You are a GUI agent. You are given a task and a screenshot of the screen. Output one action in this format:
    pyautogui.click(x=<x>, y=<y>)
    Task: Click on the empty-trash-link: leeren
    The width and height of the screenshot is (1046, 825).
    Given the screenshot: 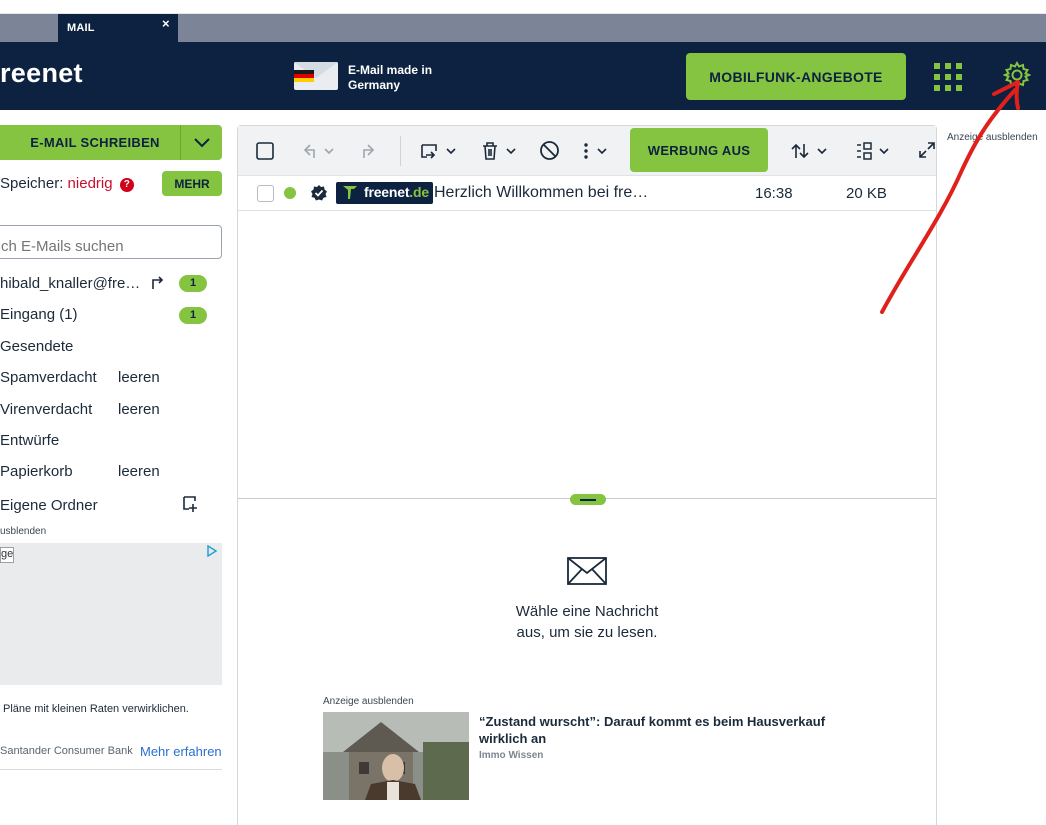 What is the action you would take?
    pyautogui.click(x=139, y=471)
    